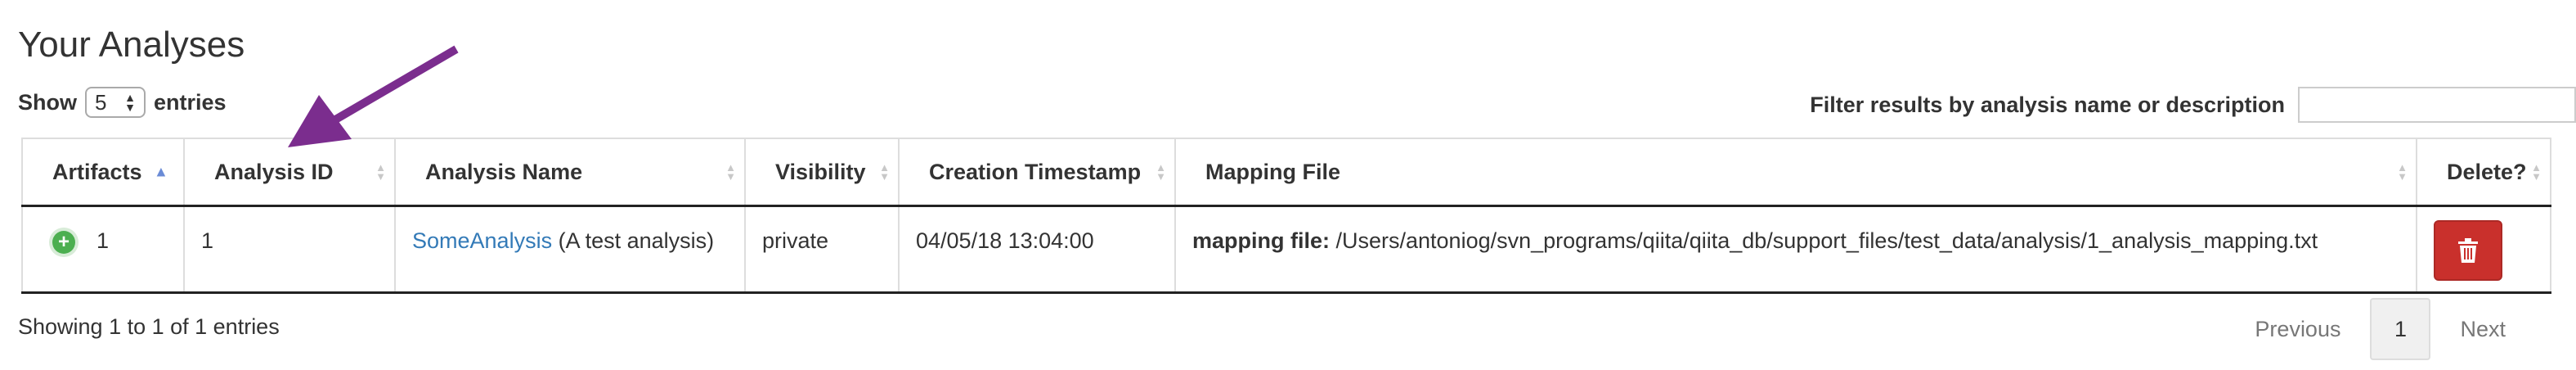 The width and height of the screenshot is (2576, 370). Describe the element at coordinates (2437, 105) in the screenshot. I see `filter-input` at that location.